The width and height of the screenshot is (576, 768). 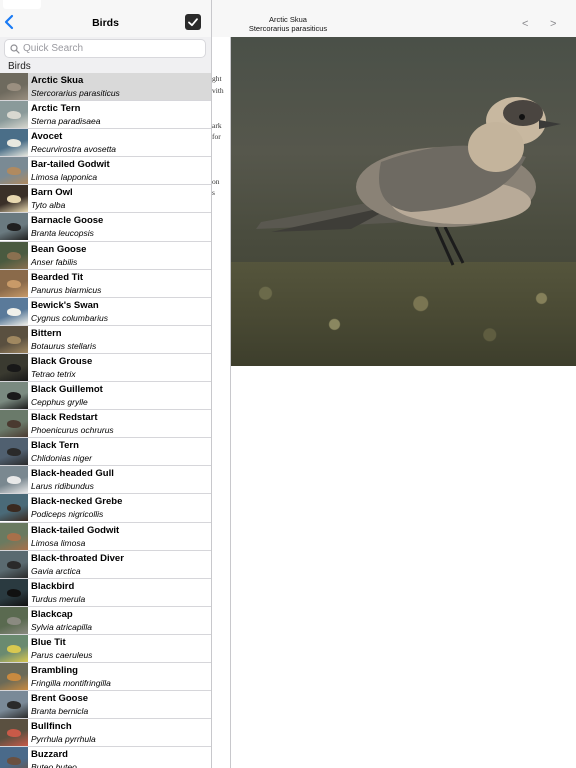 I want to click on bird-list-item: Blue Tit Parus caeruleus, so click(x=105, y=648).